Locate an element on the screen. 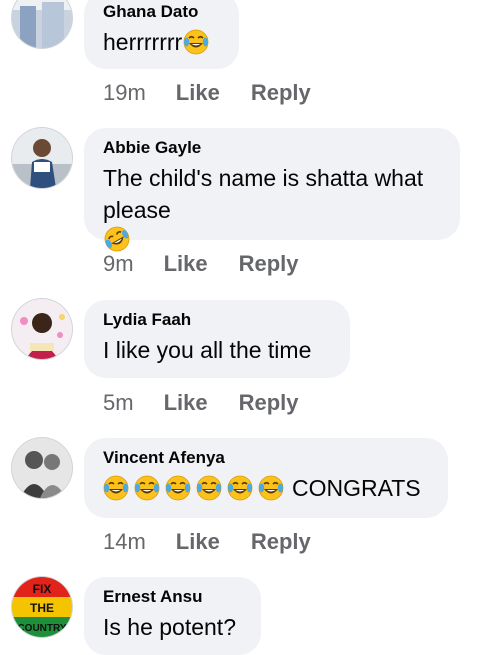 The width and height of the screenshot is (480, 655). comment-text-content: herrrrrrr is located at coordinates (143, 42).